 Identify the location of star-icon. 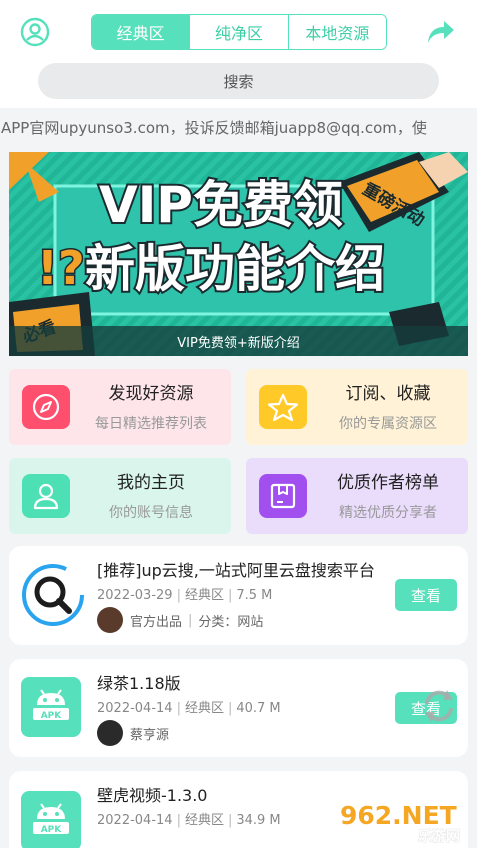
(283, 407).